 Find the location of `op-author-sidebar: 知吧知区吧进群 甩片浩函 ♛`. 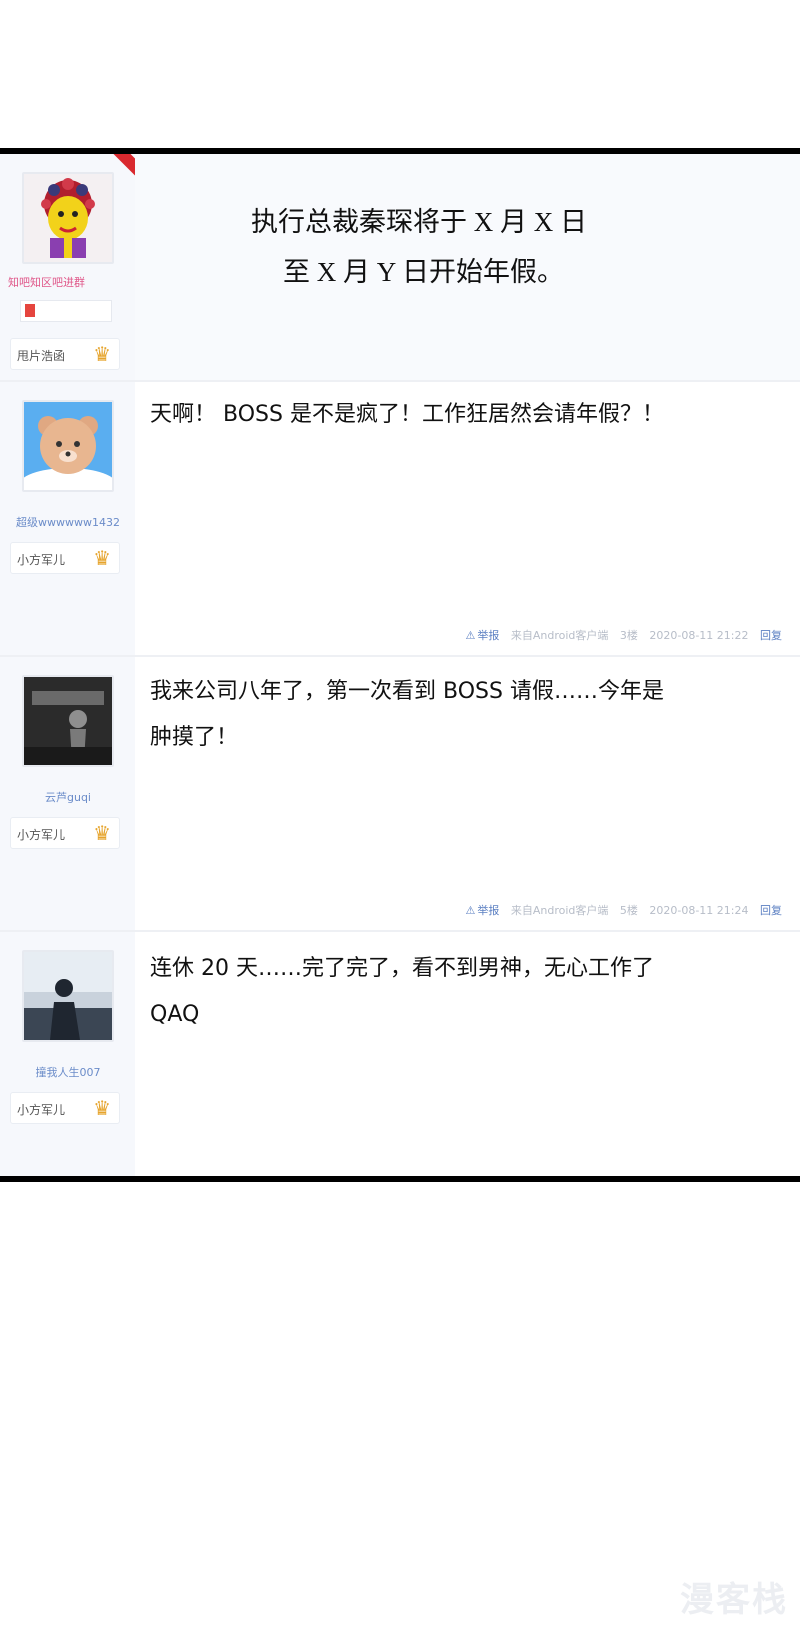

op-author-sidebar: 知吧知区吧进群 甩片浩函 ♛ is located at coordinates (68, 267).